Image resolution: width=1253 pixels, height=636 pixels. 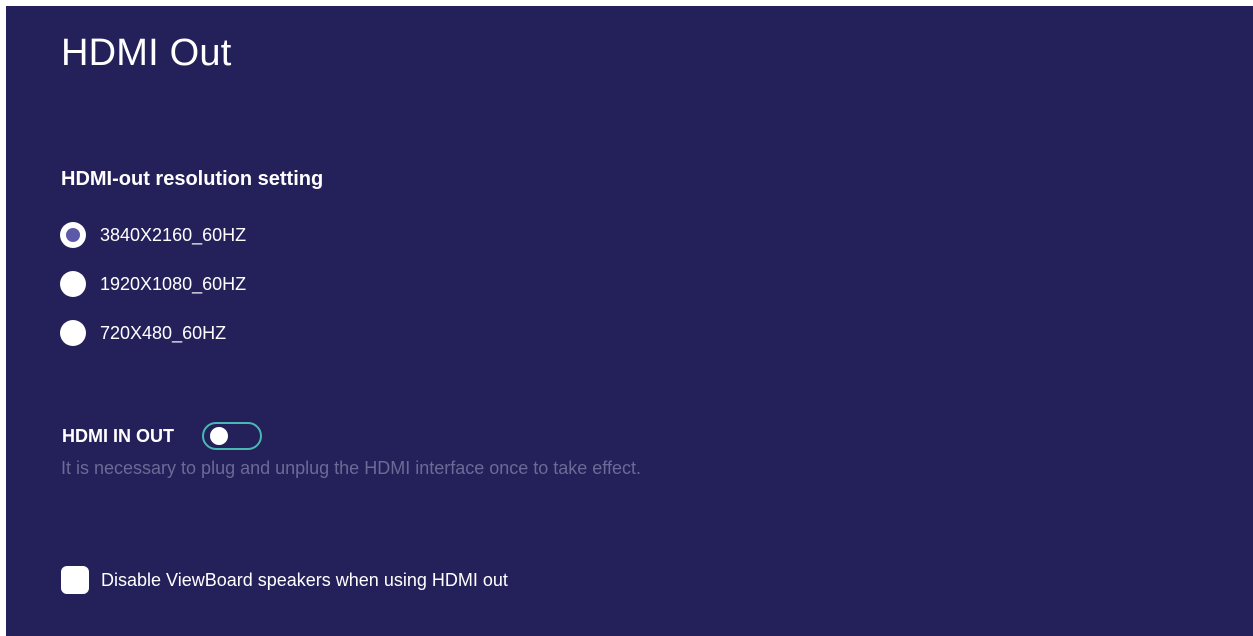 What do you see at coordinates (146, 53) in the screenshot?
I see `page-title: HDMI Out` at bounding box center [146, 53].